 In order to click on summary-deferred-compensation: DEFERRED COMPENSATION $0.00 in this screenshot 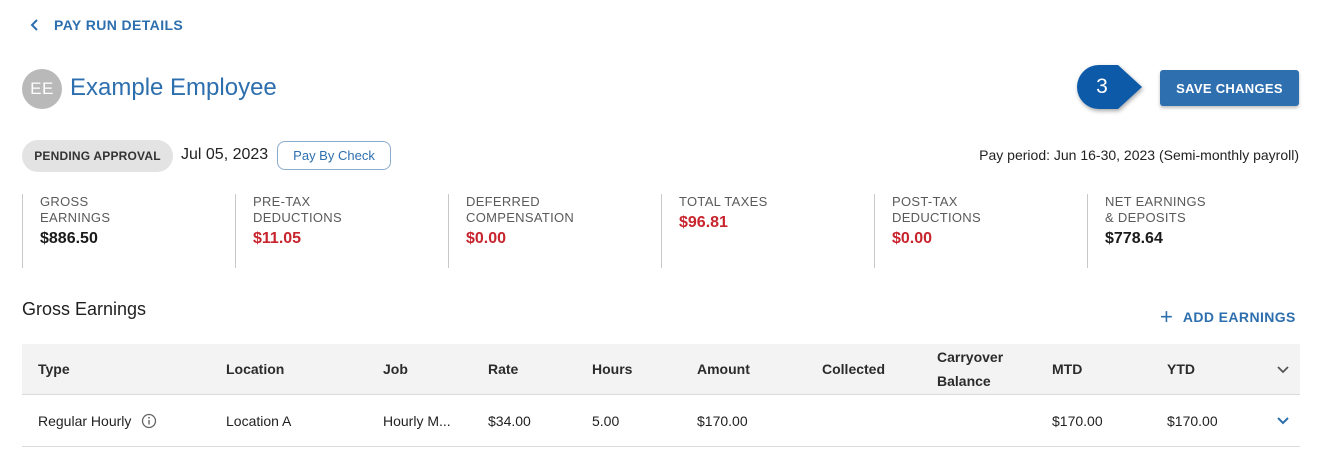, I will do `click(554, 231)`.